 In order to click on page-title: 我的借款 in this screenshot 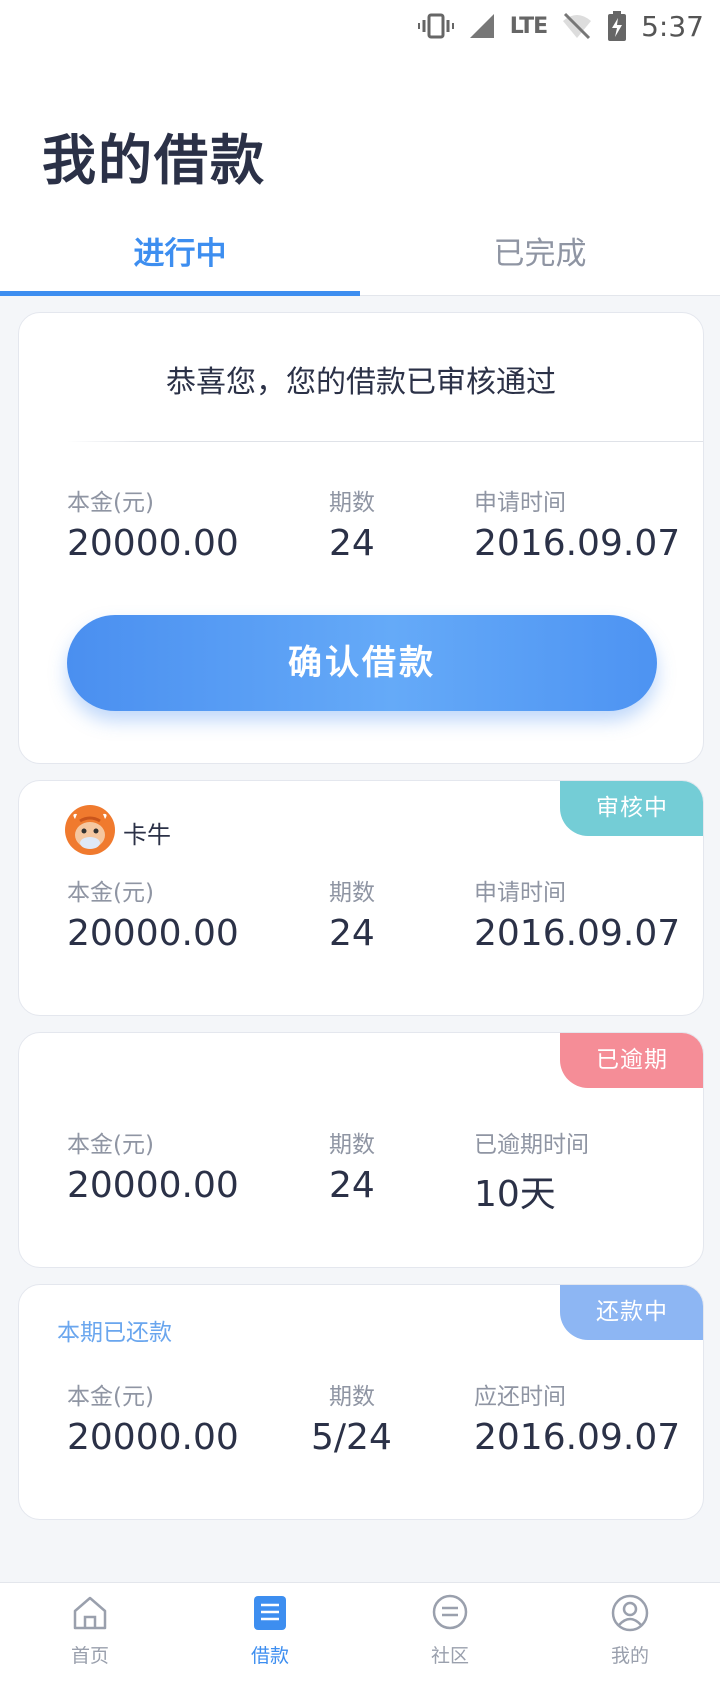, I will do `click(154, 160)`.